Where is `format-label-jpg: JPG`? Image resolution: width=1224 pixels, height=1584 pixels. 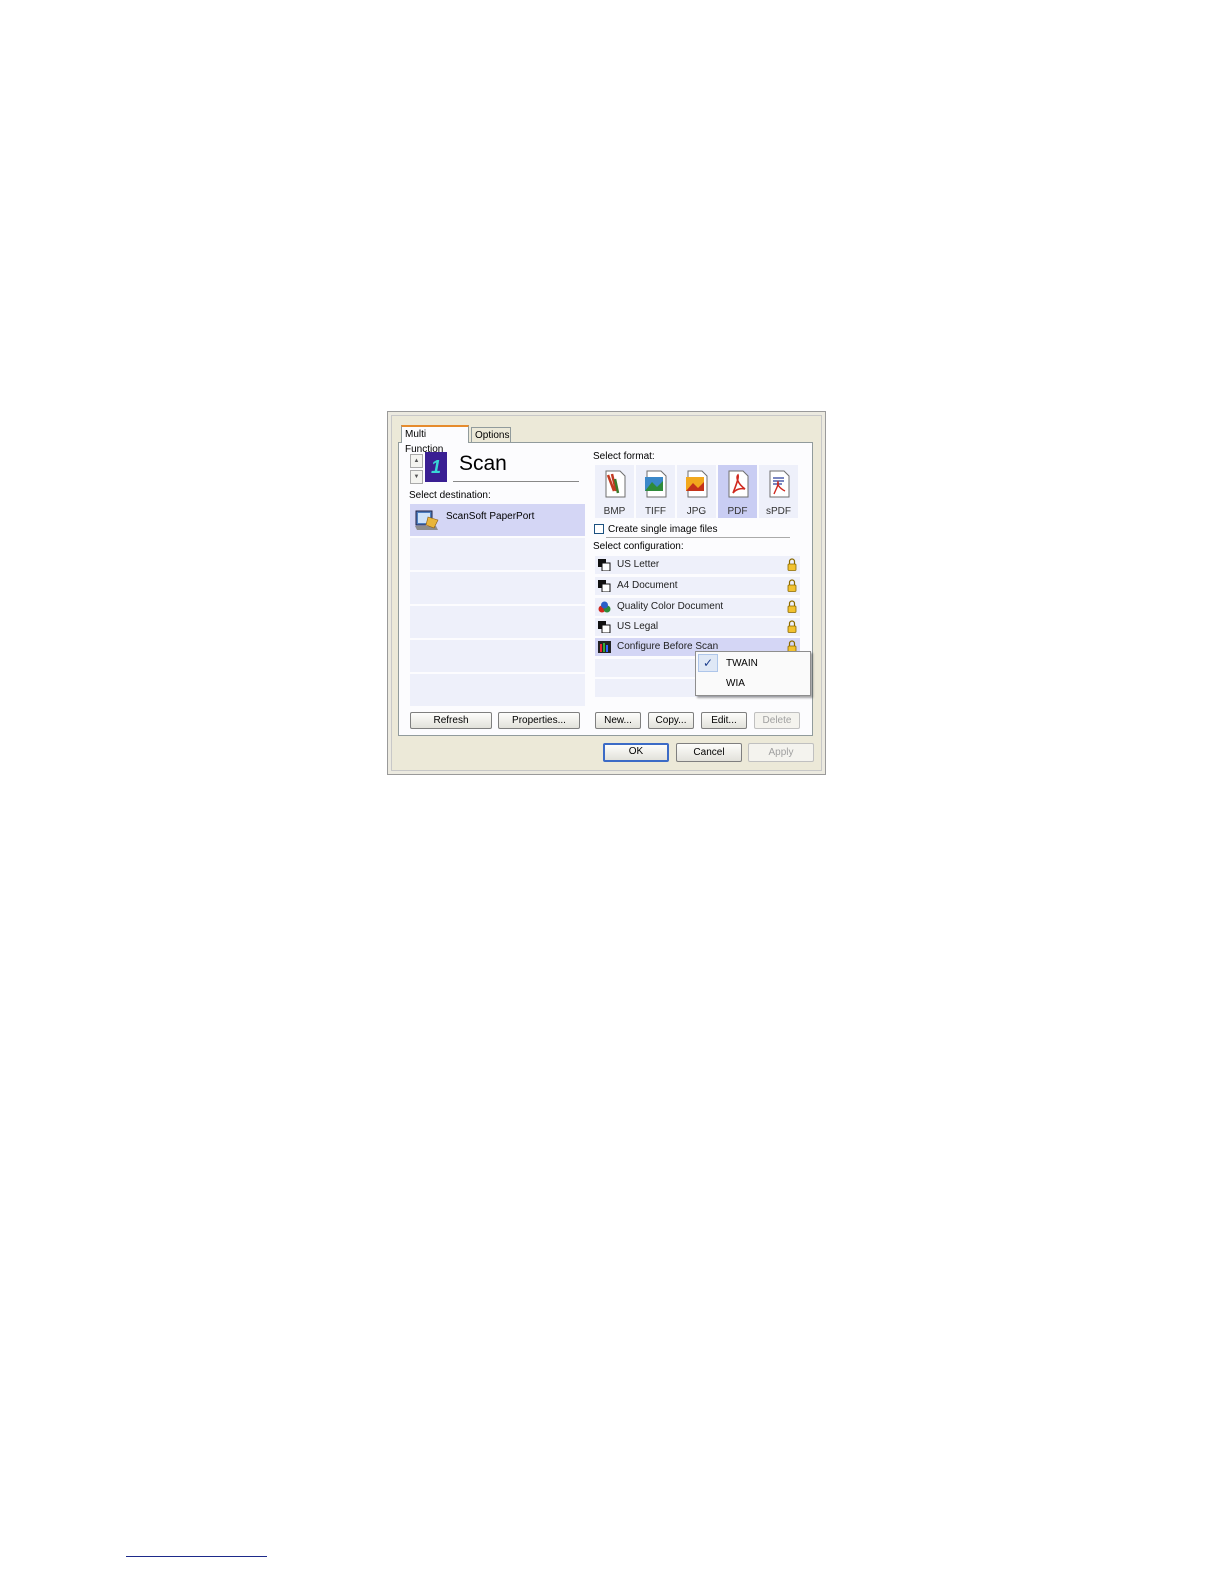
format-label-jpg: JPG is located at coordinates (696, 511).